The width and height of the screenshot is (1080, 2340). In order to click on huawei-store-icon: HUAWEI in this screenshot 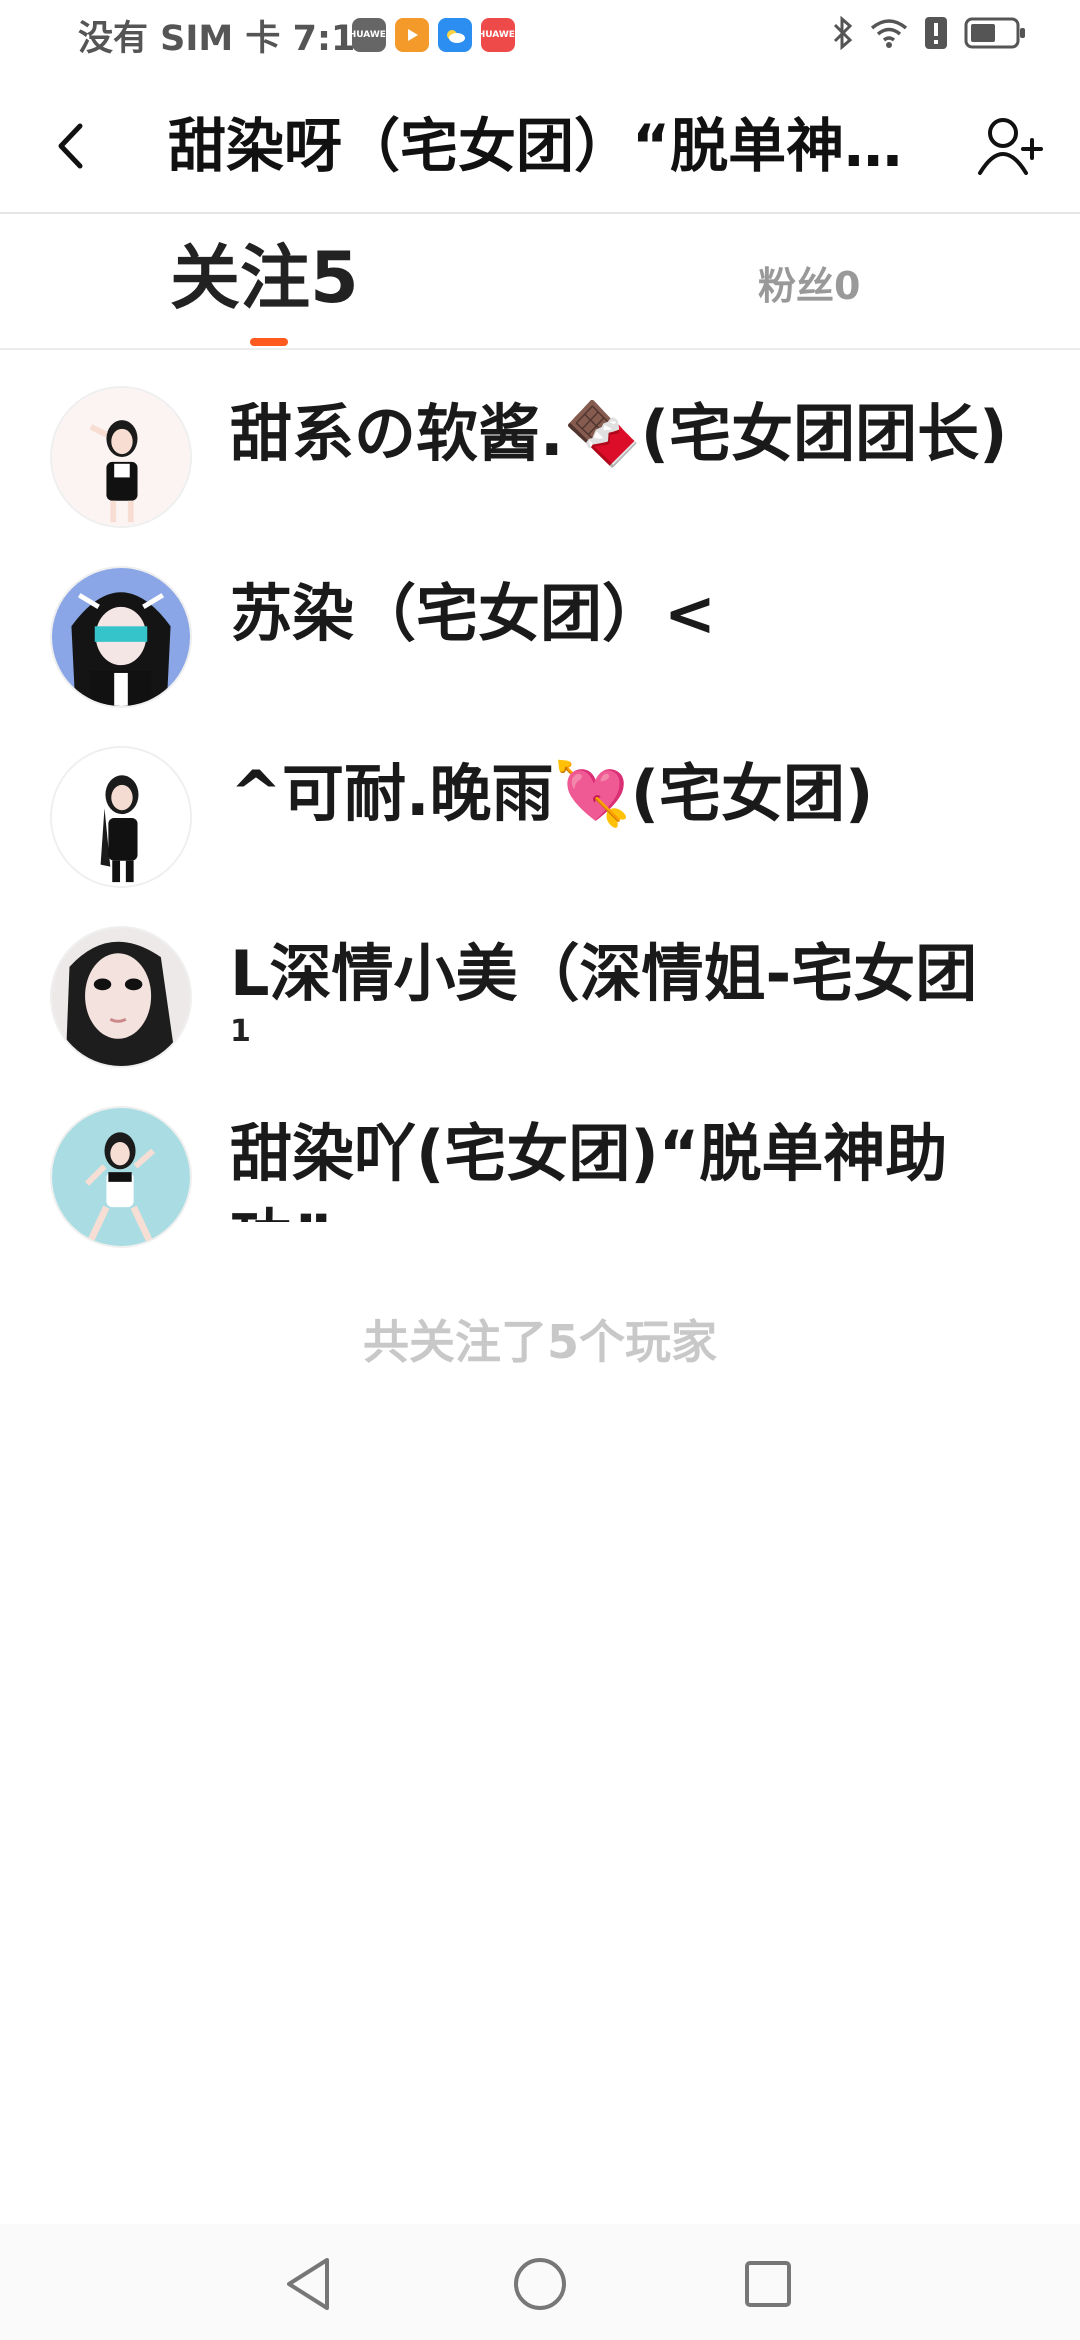, I will do `click(498, 35)`.